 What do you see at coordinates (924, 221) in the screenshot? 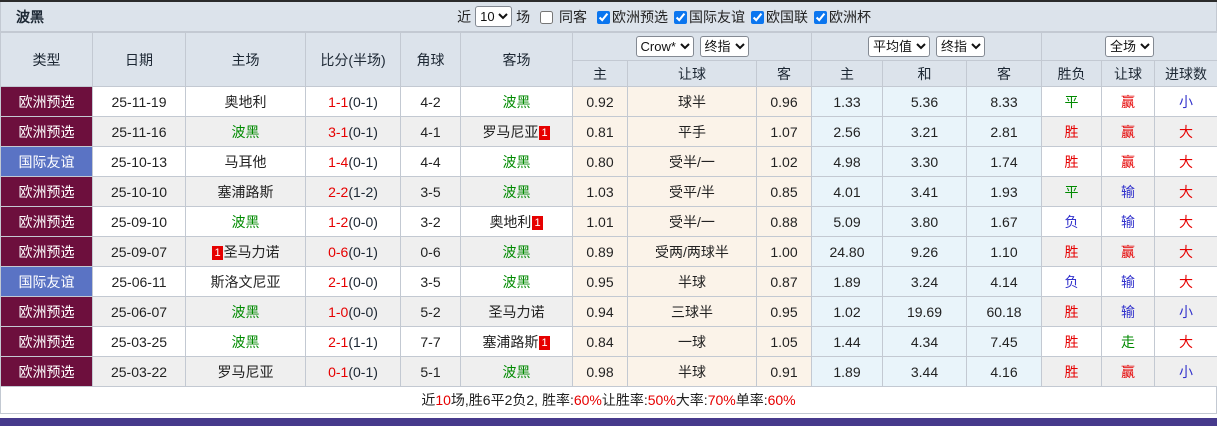
I see `eu-draw-odds-cell: 3.80` at bounding box center [924, 221].